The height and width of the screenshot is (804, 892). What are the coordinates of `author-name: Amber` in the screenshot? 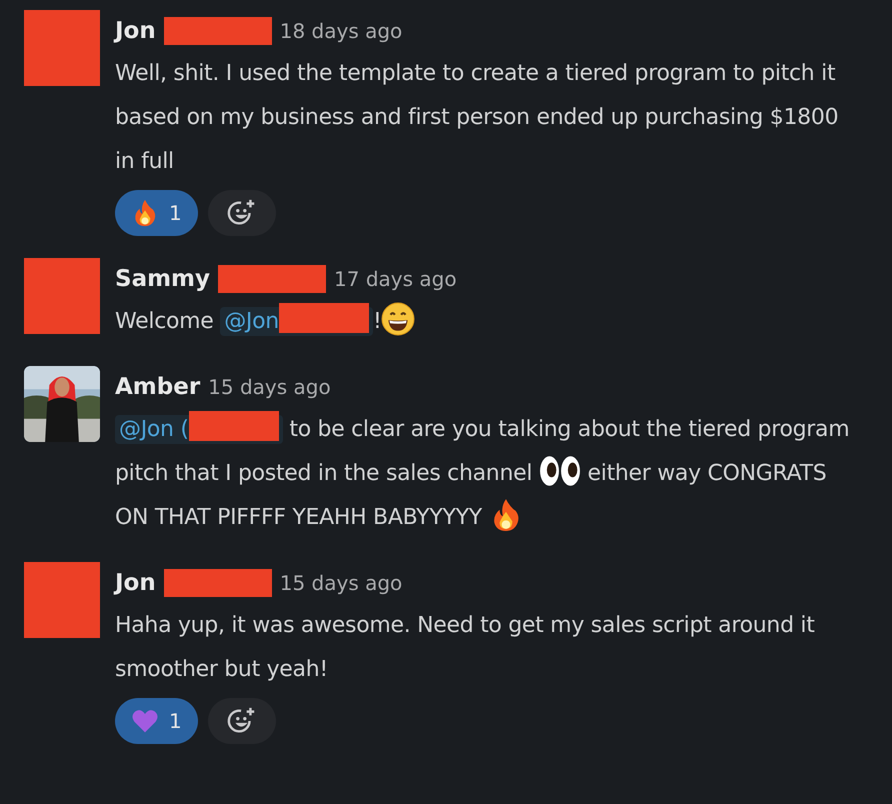 It's located at (157, 387).